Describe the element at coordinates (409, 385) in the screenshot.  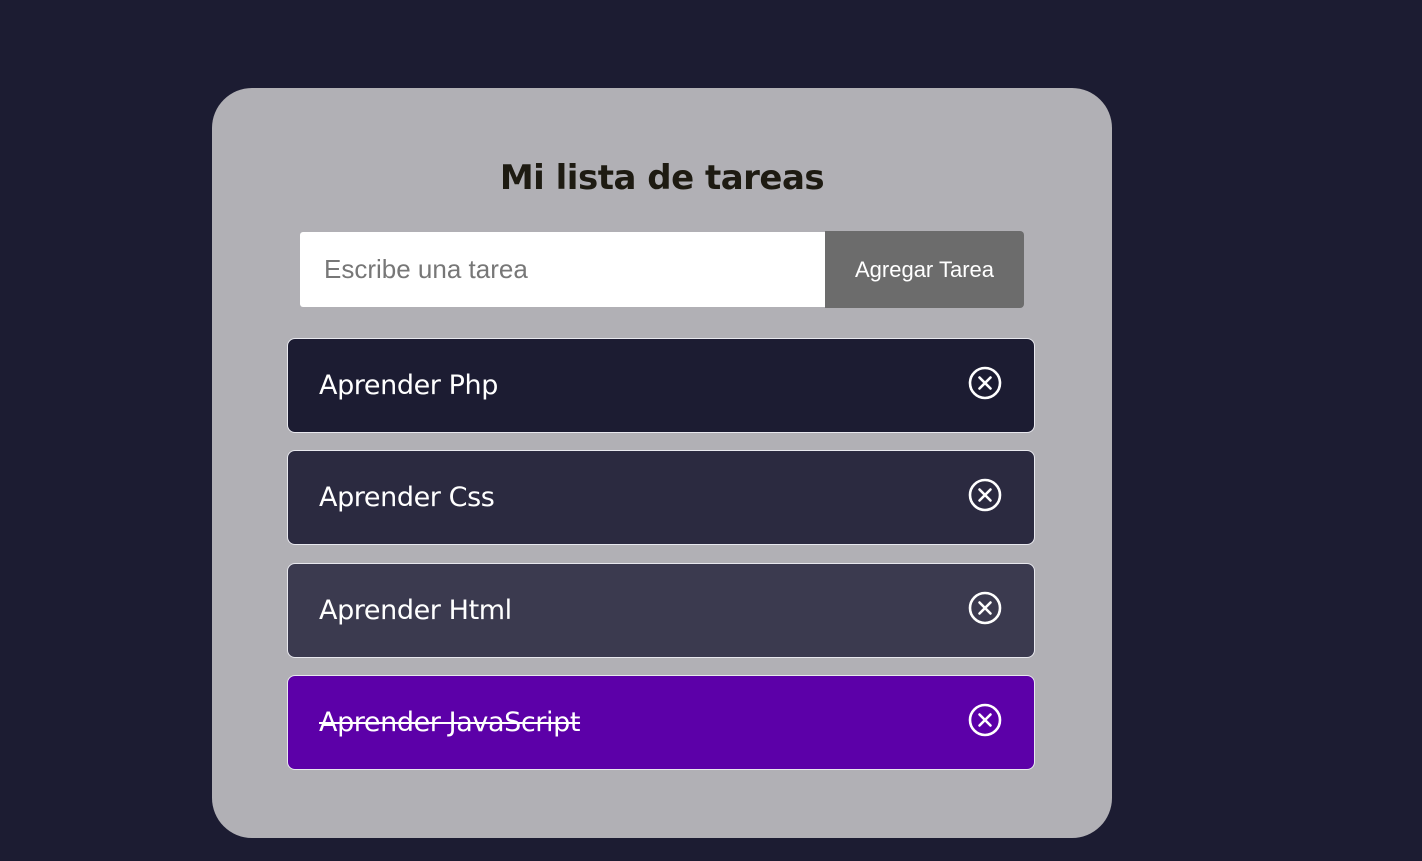
I see `task-text: Aprender Php` at that location.